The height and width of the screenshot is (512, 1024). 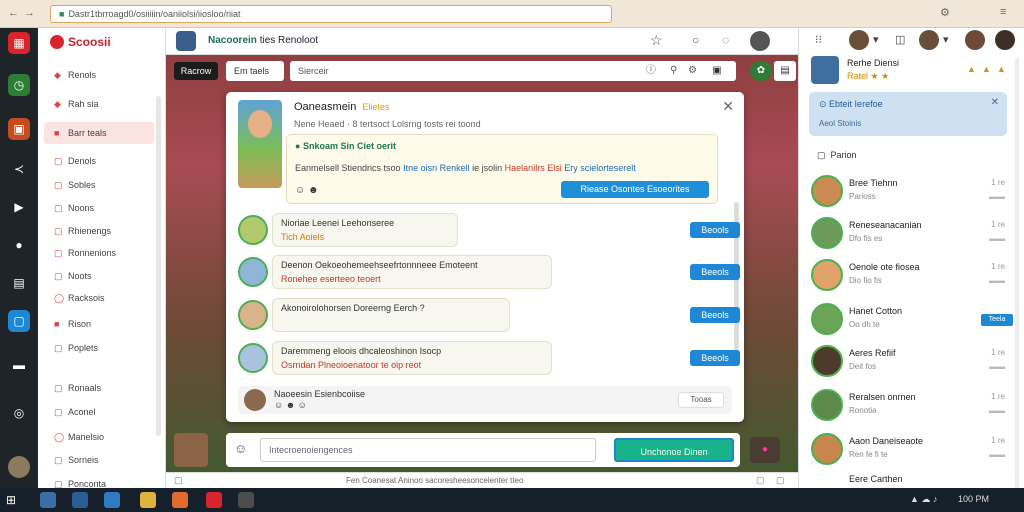 I want to click on channel-item: ◆ Renols, so click(x=99, y=75).